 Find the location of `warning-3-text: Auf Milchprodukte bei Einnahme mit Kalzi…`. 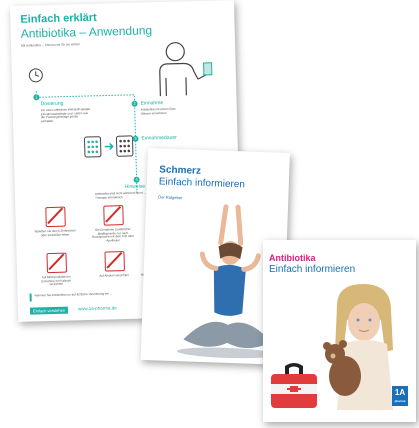

warning-3-text: Auf Milchprodukte bei Einnahme mit Kalzi… is located at coordinates (56, 280).